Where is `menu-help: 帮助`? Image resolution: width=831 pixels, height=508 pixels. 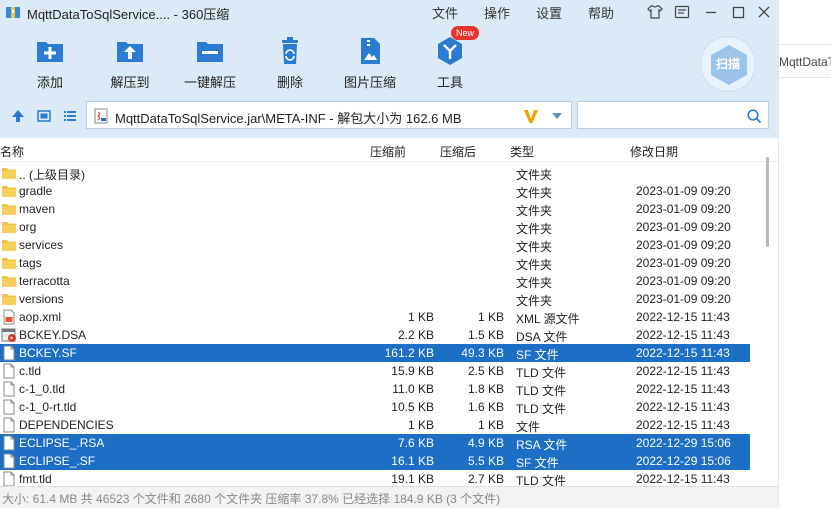
menu-help: 帮助 is located at coordinates (601, 12).